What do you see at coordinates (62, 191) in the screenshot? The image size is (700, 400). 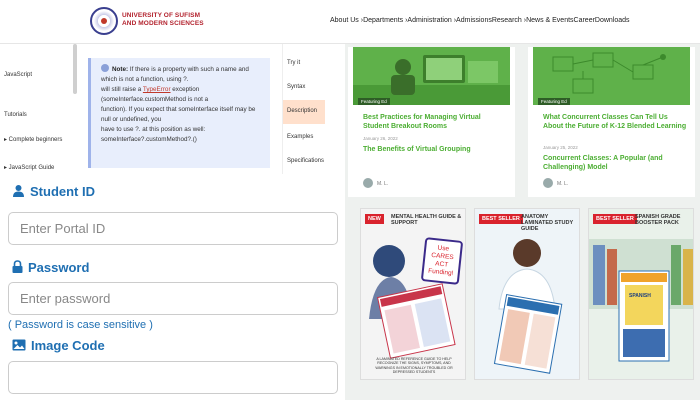 I see `student-id-label-text: Student ID` at bounding box center [62, 191].